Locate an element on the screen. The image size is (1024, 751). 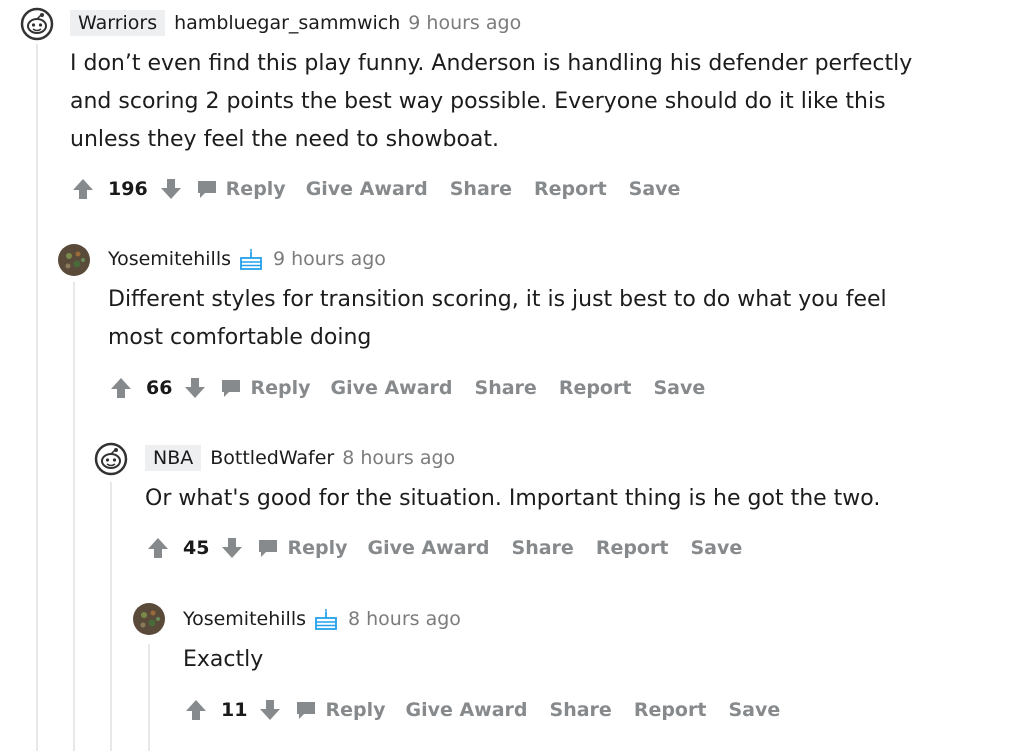
comment-actions: 196 Reply Give Award Share Report Save is located at coordinates (386, 189).